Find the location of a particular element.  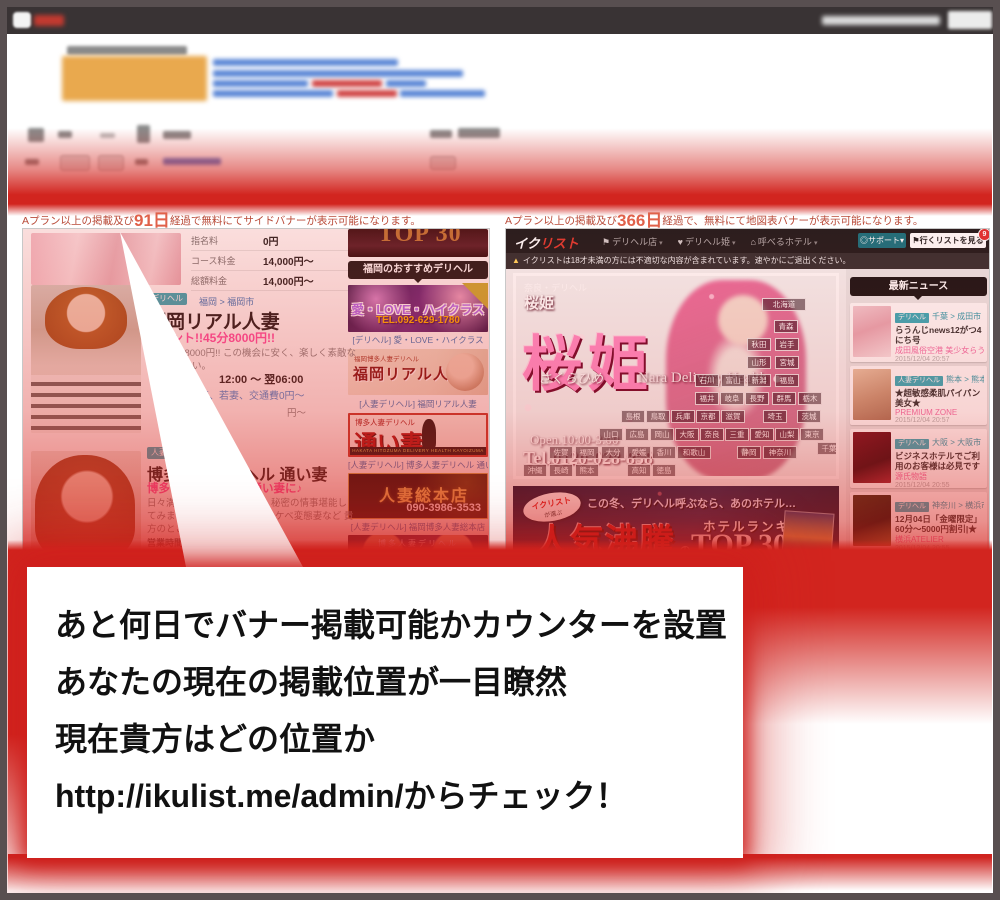

pref-button: 山形 is located at coordinates (759, 362).